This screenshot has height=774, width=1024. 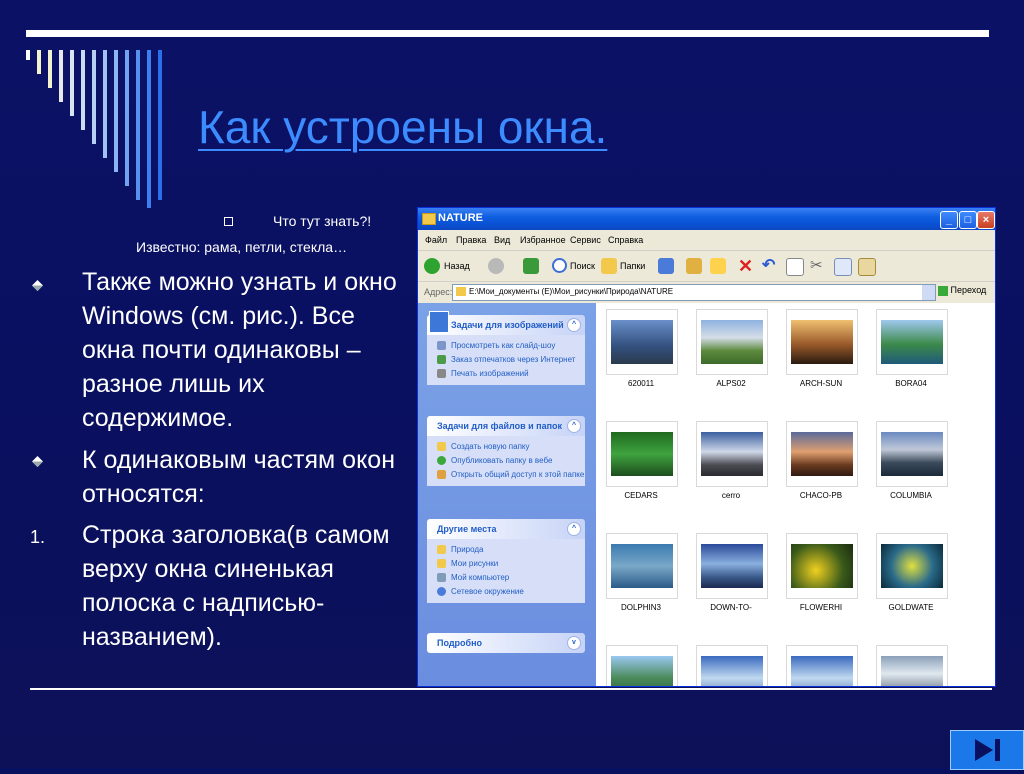 What do you see at coordinates (471, 240) in the screenshot?
I see `menu-edit: Правка` at bounding box center [471, 240].